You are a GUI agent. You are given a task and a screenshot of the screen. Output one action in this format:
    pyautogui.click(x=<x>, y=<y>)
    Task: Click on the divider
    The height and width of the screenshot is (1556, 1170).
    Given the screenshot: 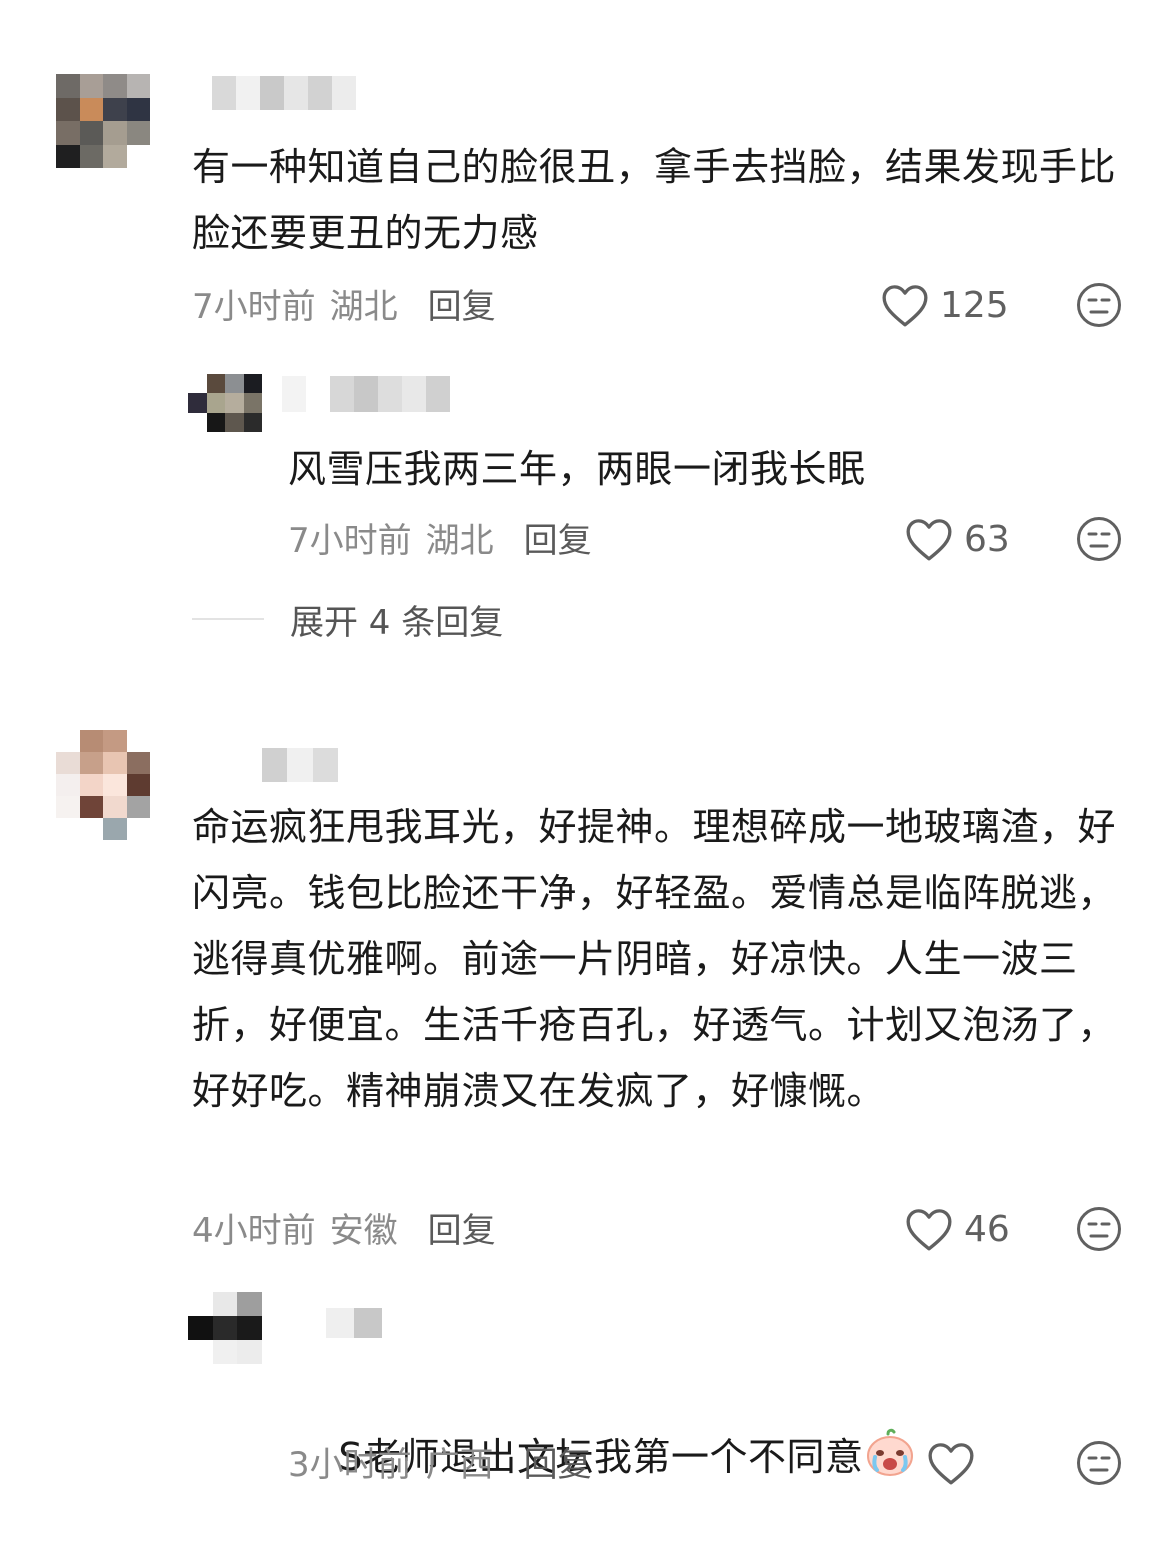 What is the action you would take?
    pyautogui.click(x=228, y=619)
    